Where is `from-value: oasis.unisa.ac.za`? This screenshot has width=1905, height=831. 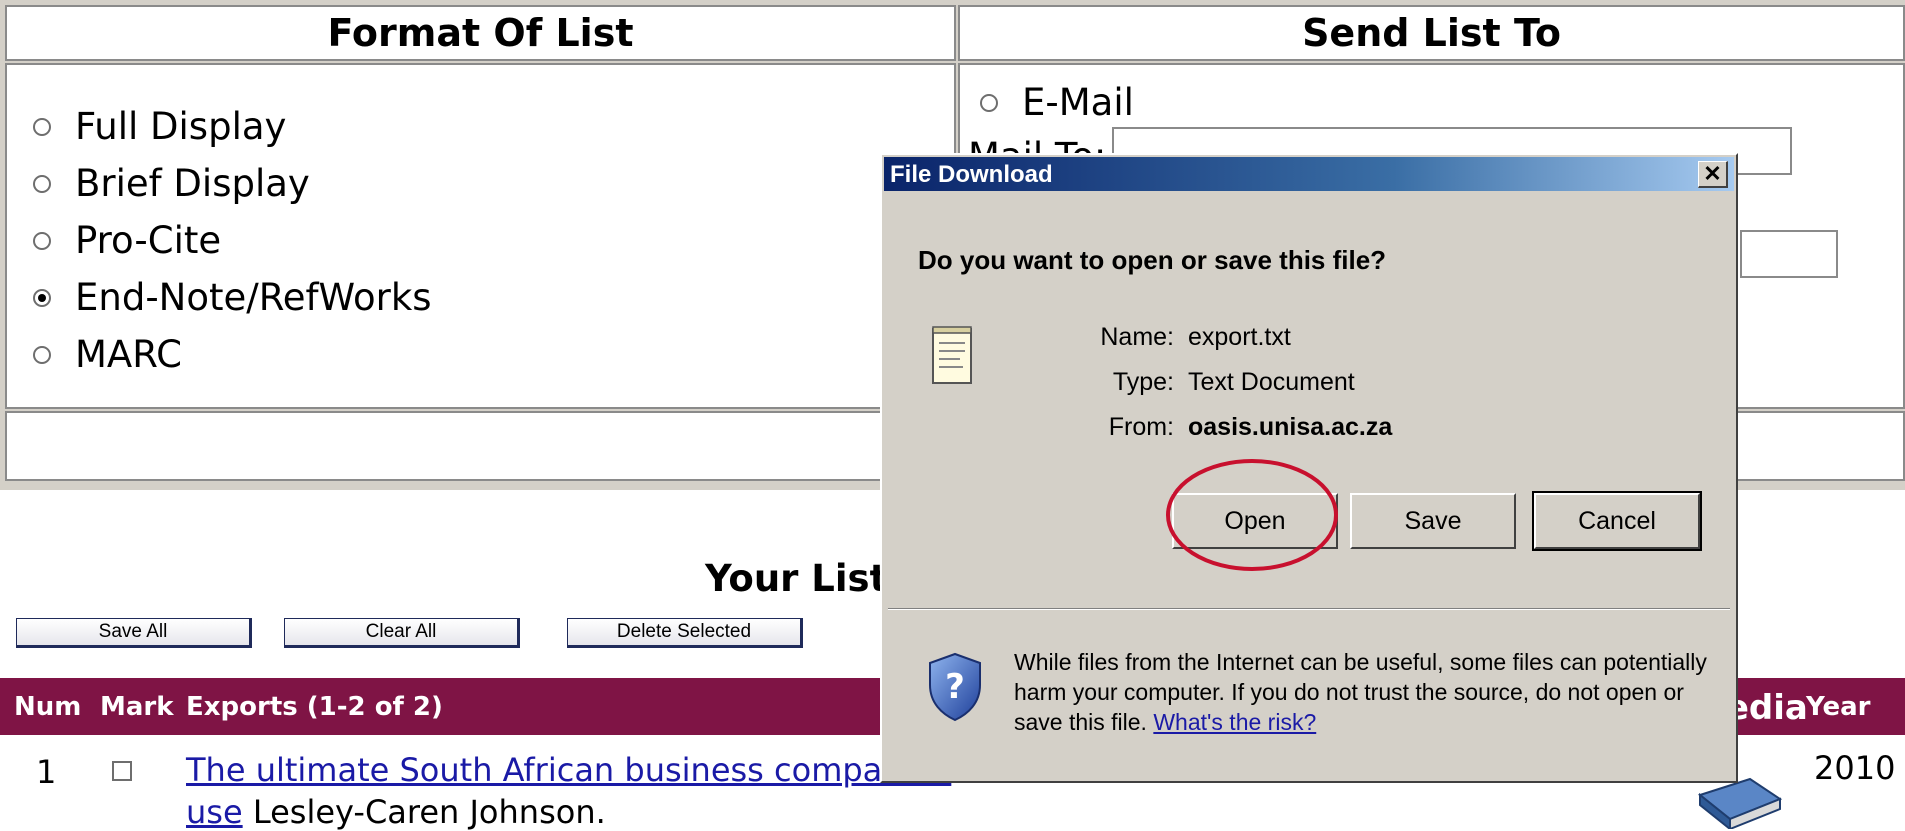 from-value: oasis.unisa.ac.za is located at coordinates (1290, 427).